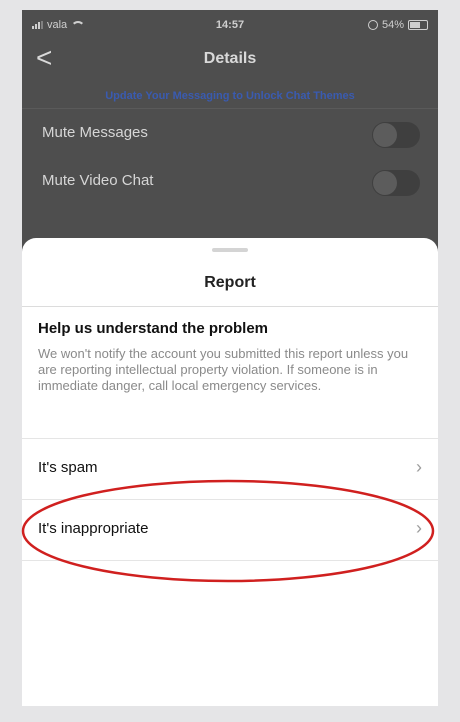 The height and width of the screenshot is (722, 460). Describe the element at coordinates (396, 183) in the screenshot. I see `mute-video-chat-toggle` at that location.